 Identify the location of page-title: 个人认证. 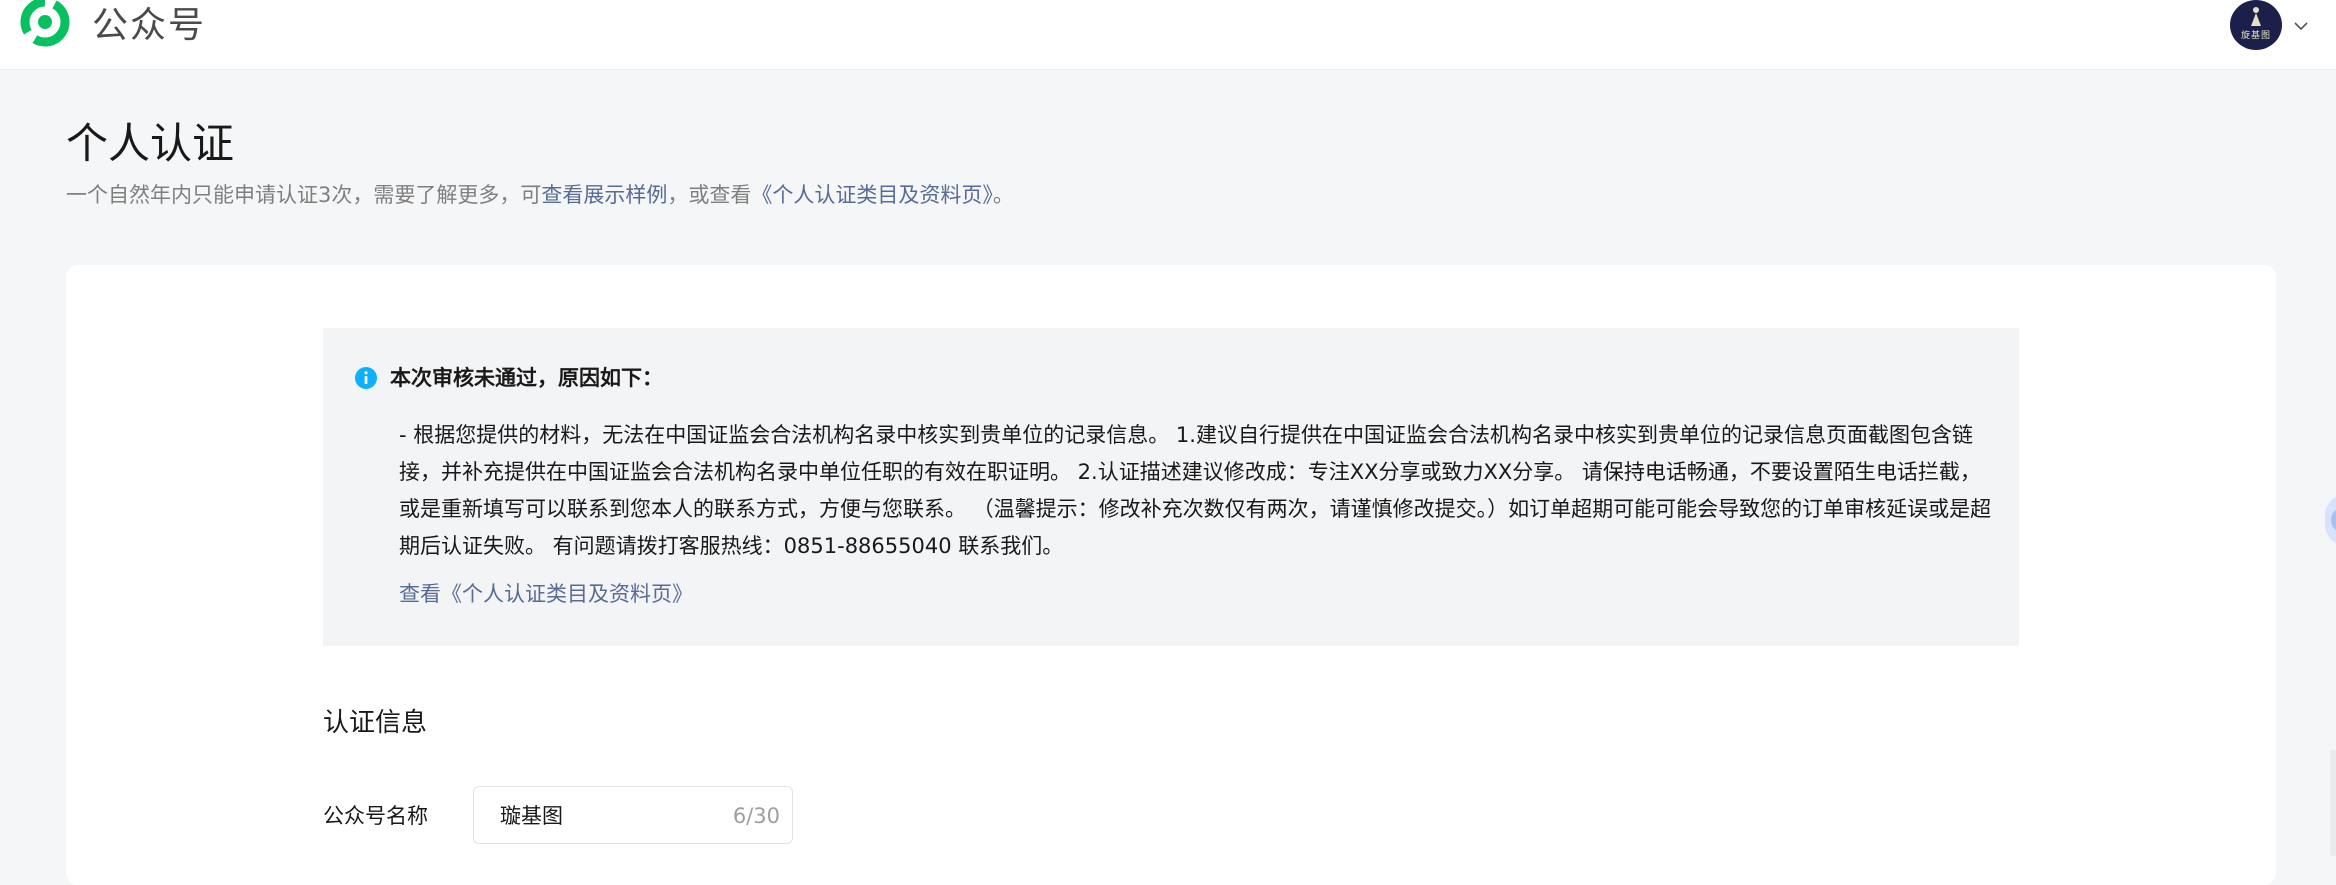
(150, 143).